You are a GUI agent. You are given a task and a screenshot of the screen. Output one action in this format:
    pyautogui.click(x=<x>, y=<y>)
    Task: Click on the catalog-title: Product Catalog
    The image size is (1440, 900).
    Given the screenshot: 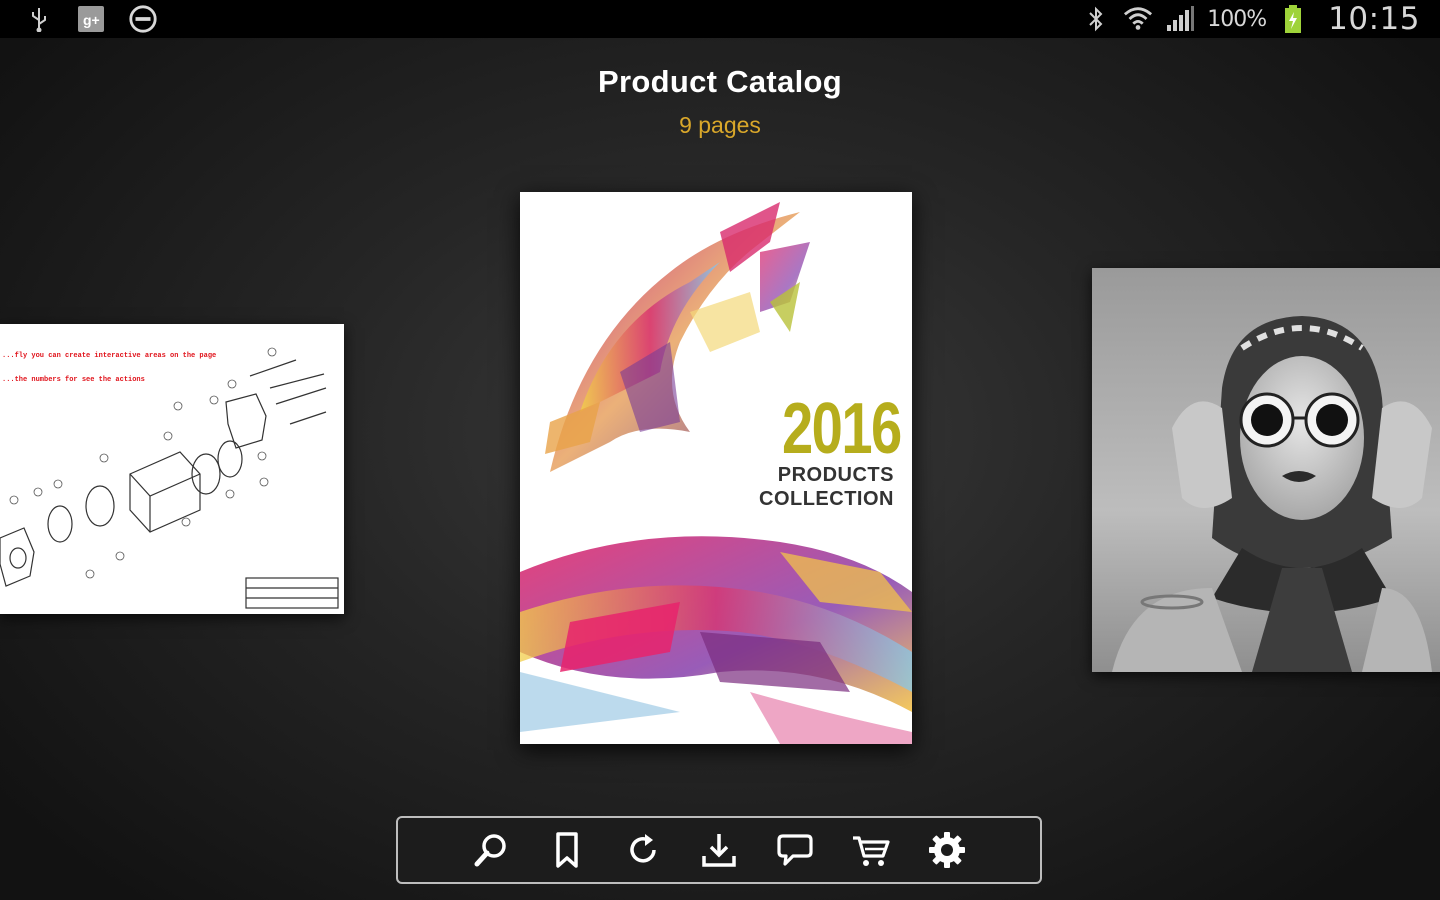 What is the action you would take?
    pyautogui.click(x=720, y=81)
    